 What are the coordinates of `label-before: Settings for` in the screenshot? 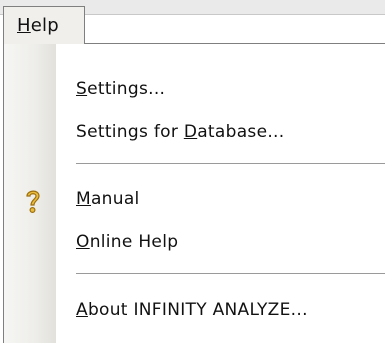 It's located at (130, 132).